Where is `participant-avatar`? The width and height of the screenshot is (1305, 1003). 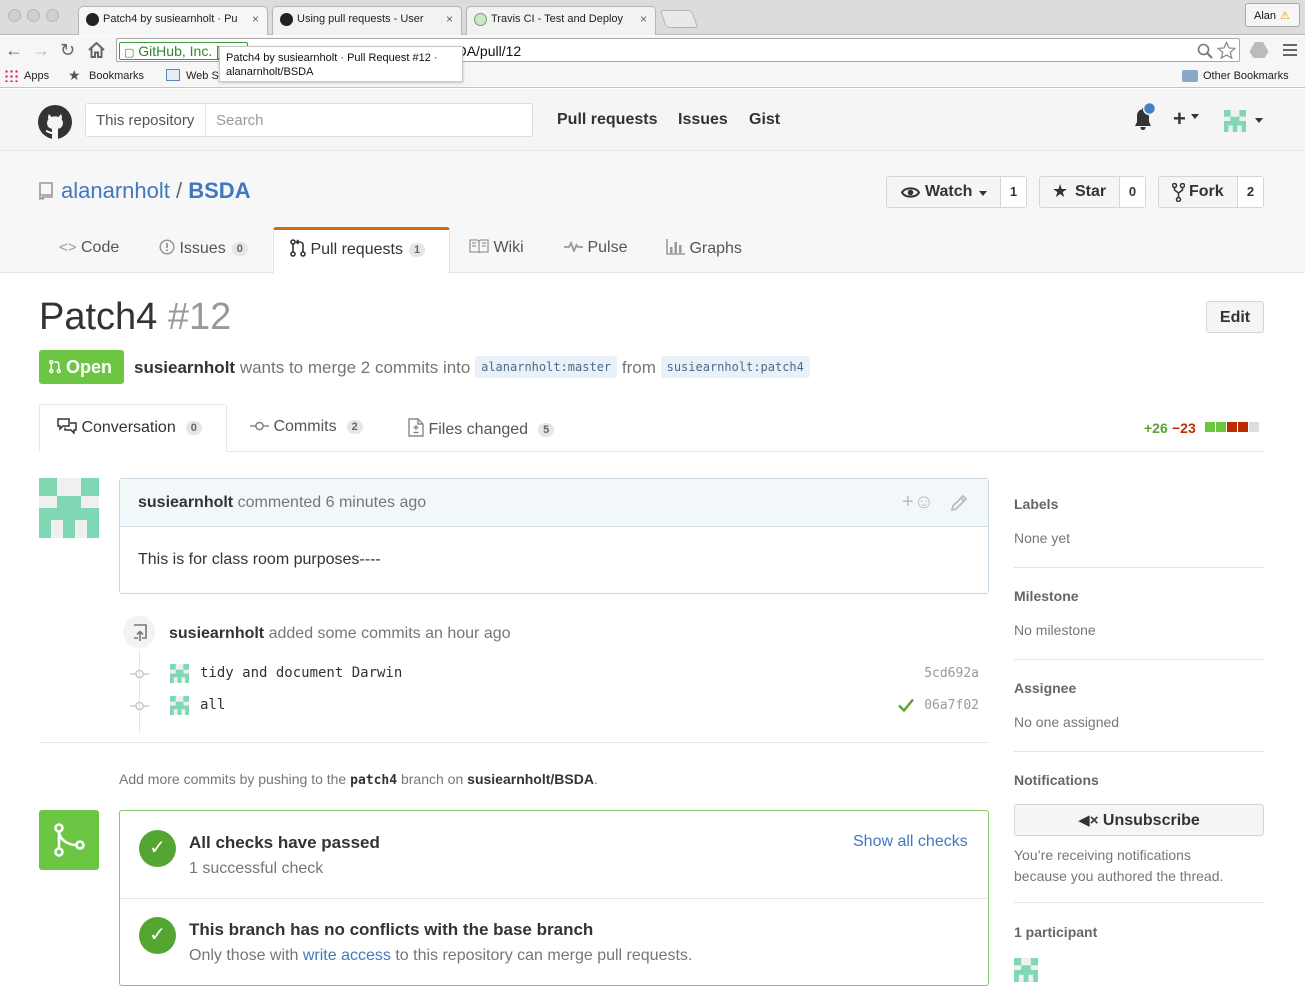
participant-avatar is located at coordinates (1026, 970).